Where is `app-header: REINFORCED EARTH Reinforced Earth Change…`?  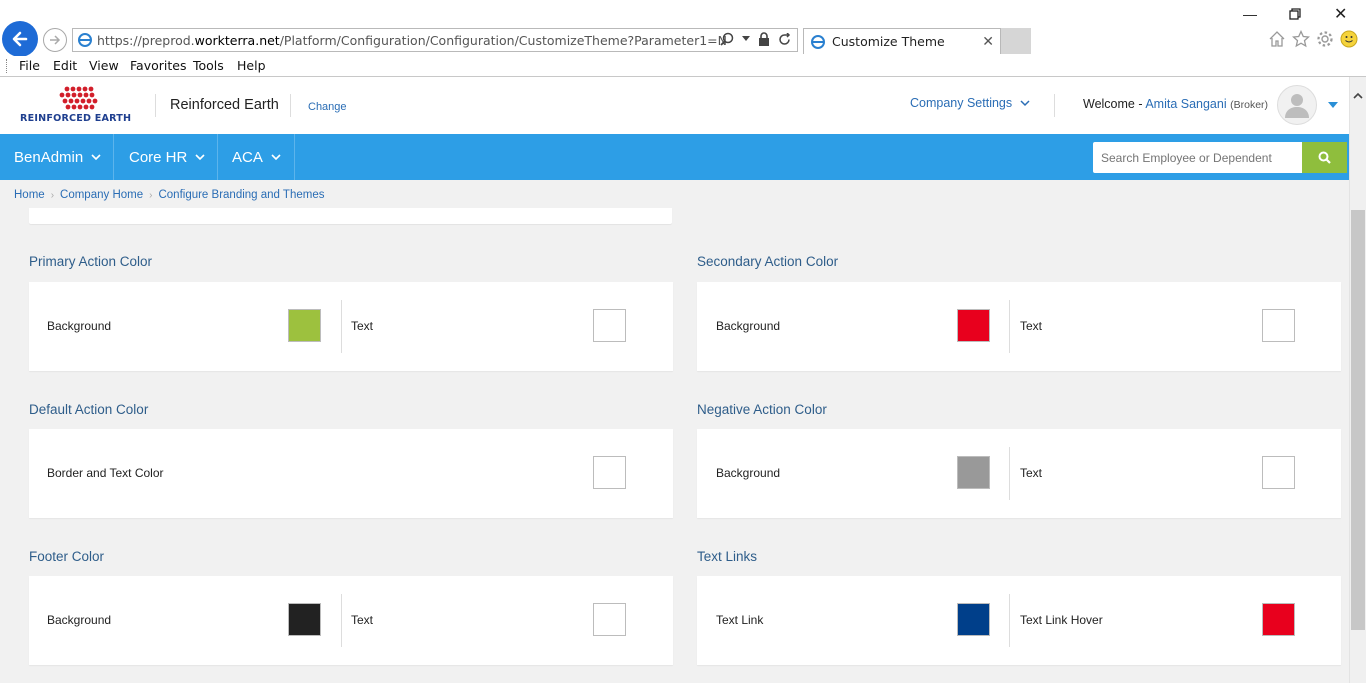 app-header: REINFORCED EARTH Reinforced Earth Change… is located at coordinates (674, 105).